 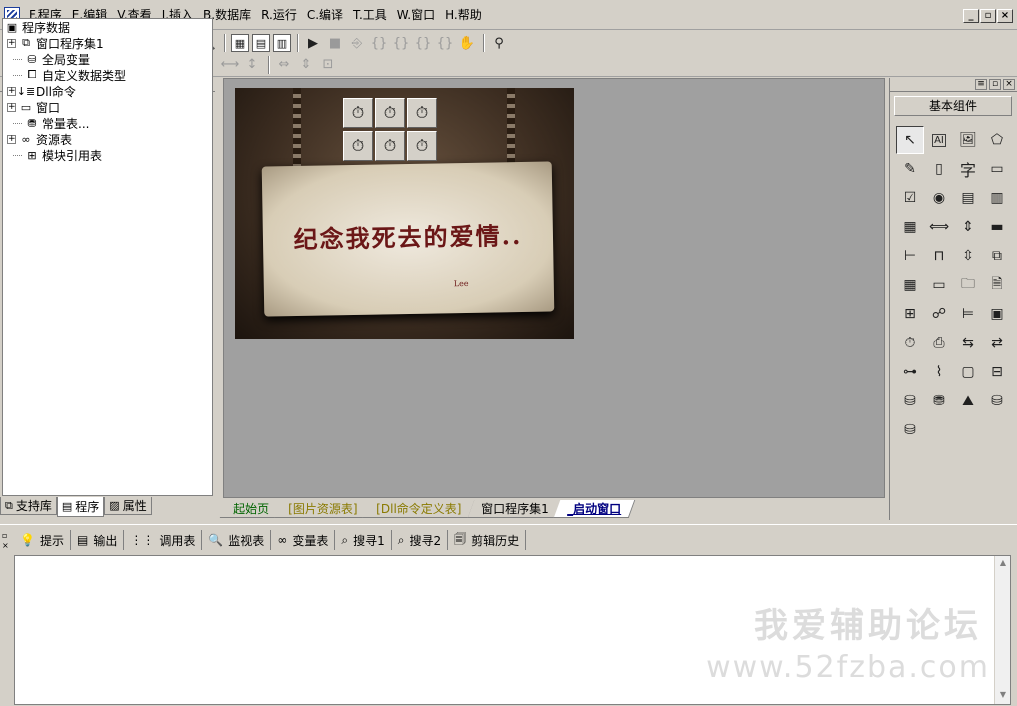 What do you see at coordinates (981, 84) in the screenshot?
I see `menu-lines-icon: ≡` at bounding box center [981, 84].